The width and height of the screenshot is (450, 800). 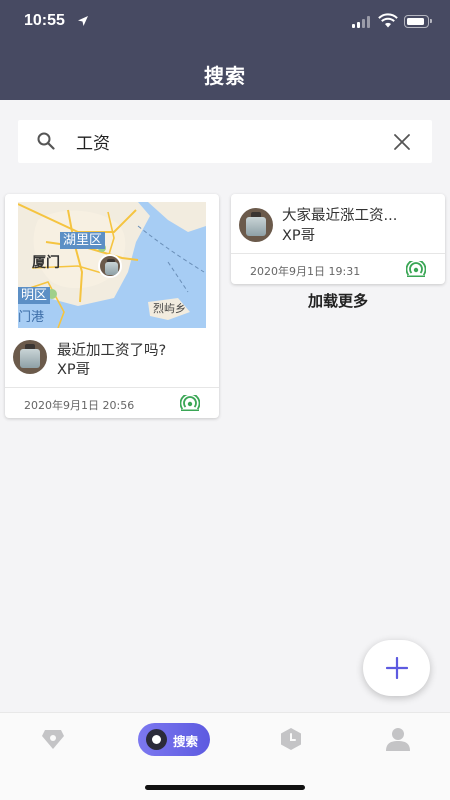 I want to click on status-time: 10:55, so click(x=44, y=20).